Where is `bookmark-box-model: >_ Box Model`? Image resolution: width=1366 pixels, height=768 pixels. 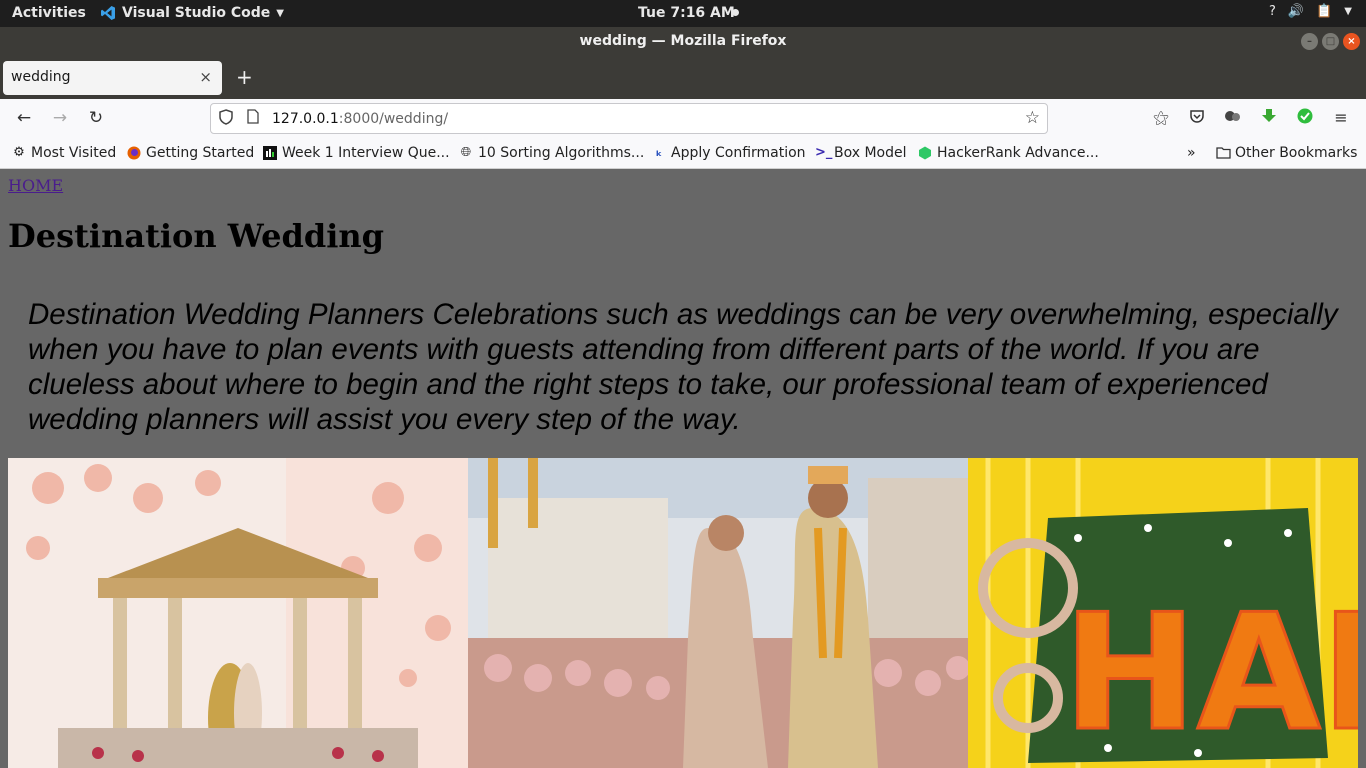 bookmark-box-model: >_ Box Model is located at coordinates (861, 153).